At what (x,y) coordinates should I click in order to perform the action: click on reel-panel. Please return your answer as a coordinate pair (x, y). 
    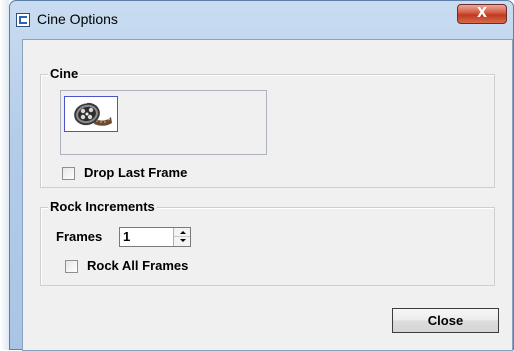
    Looking at the image, I should click on (163, 122).